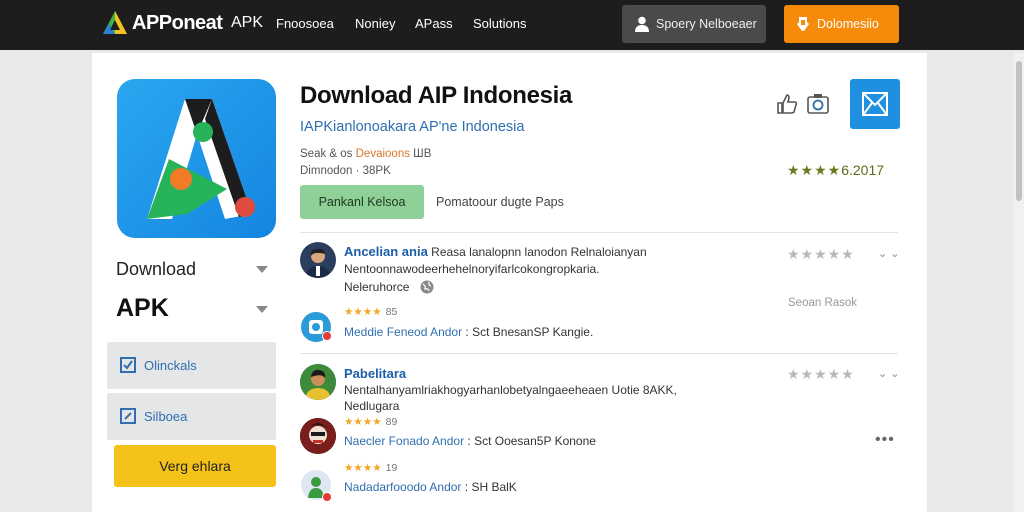 The width and height of the screenshot is (1024, 512). What do you see at coordinates (403, 332) in the screenshot?
I see `reply-author-link: Meddie Feneod Andor` at bounding box center [403, 332].